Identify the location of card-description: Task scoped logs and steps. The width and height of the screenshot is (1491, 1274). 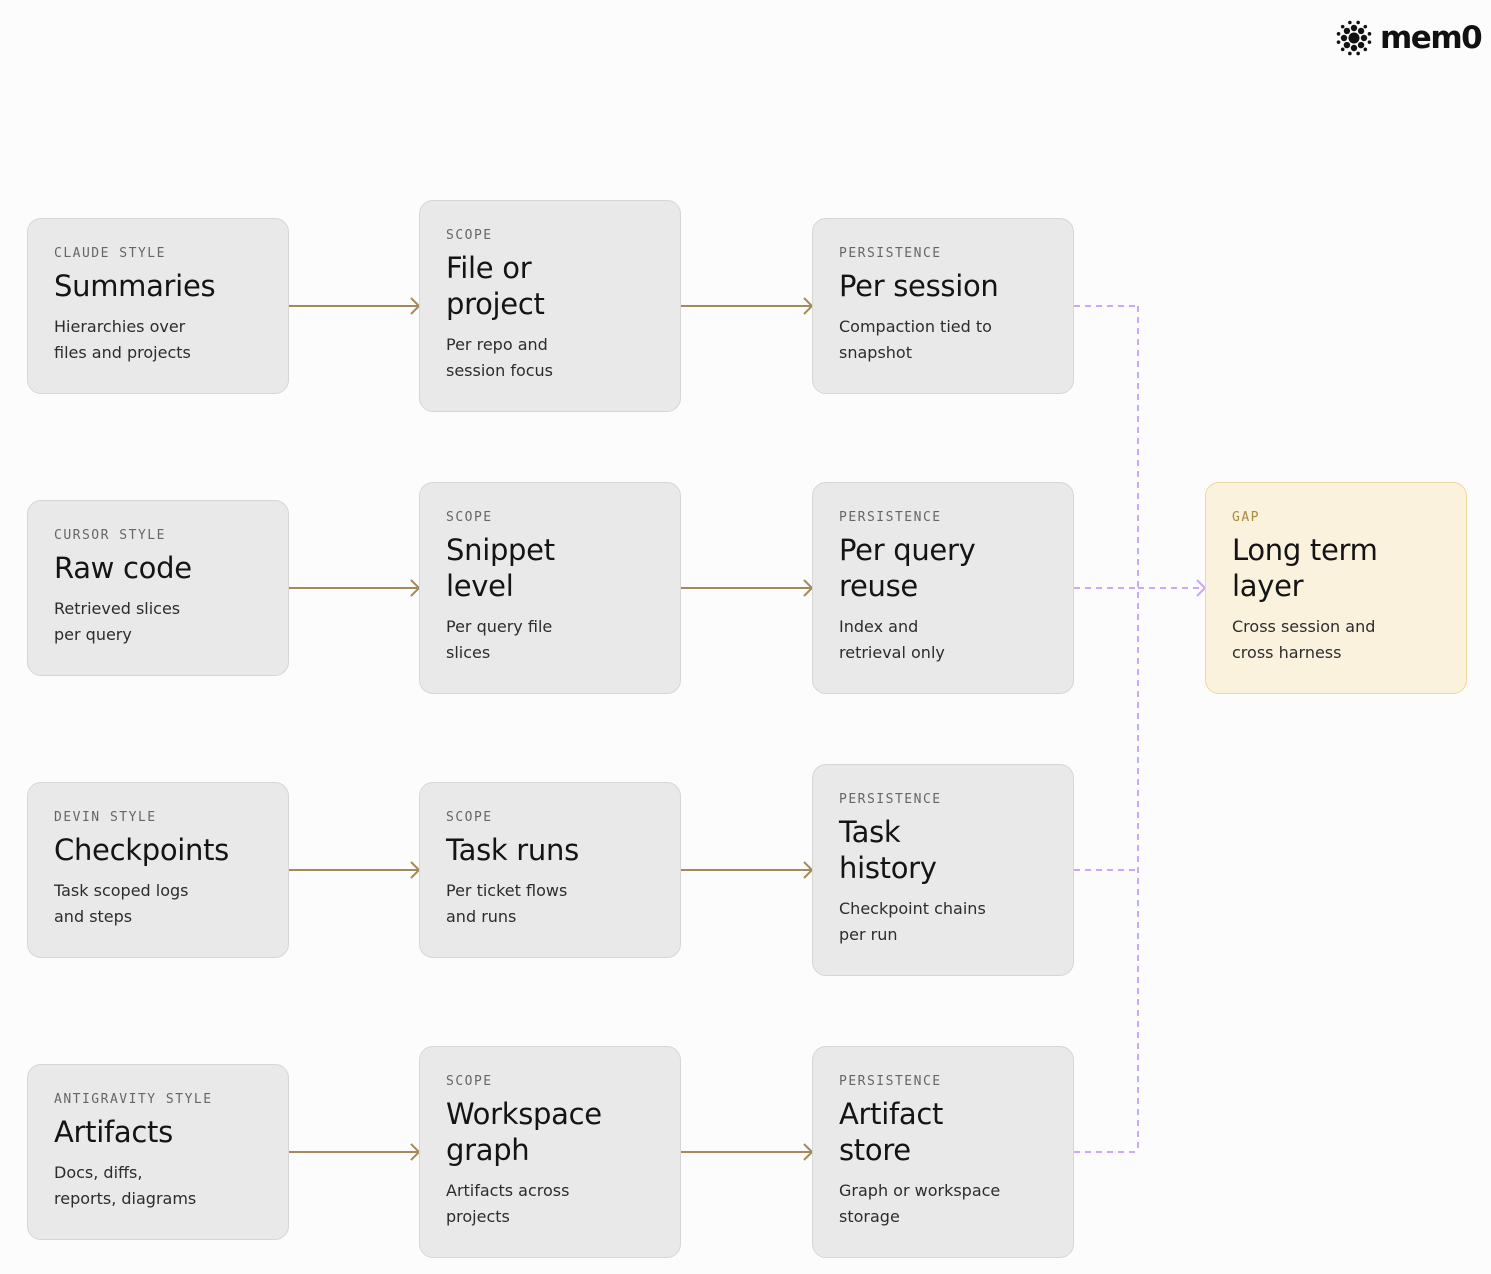
(121, 903).